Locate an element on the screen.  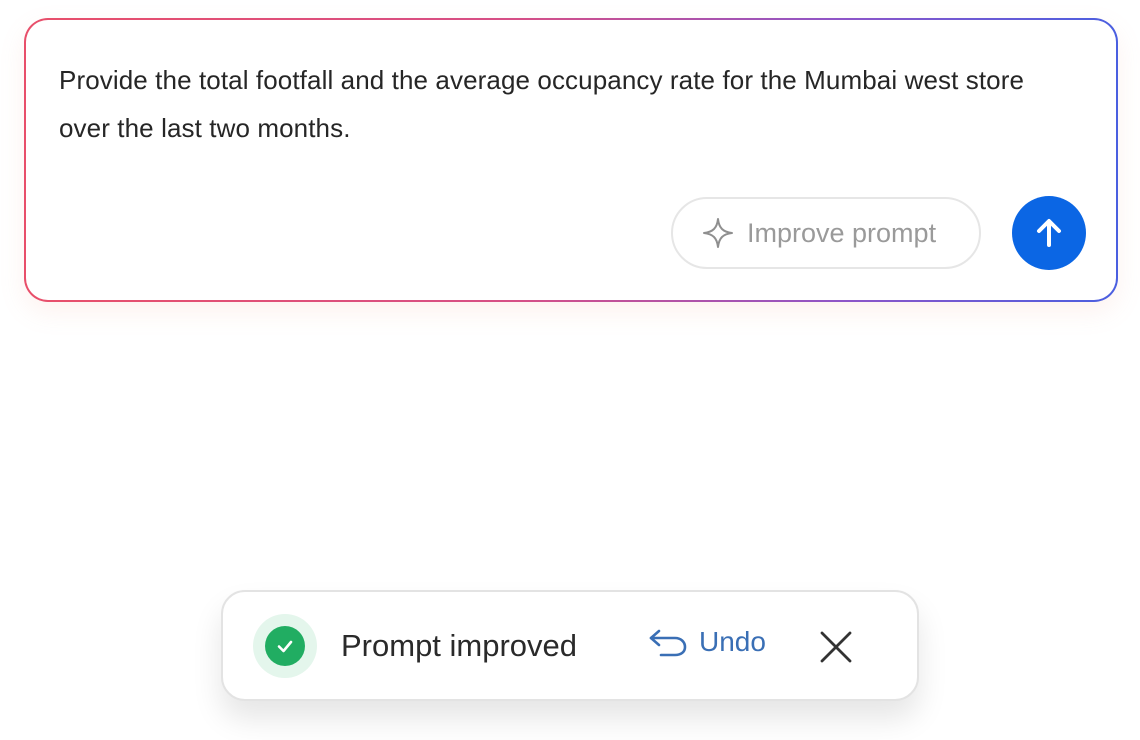
toast-message: Prompt improved is located at coordinates (459, 645).